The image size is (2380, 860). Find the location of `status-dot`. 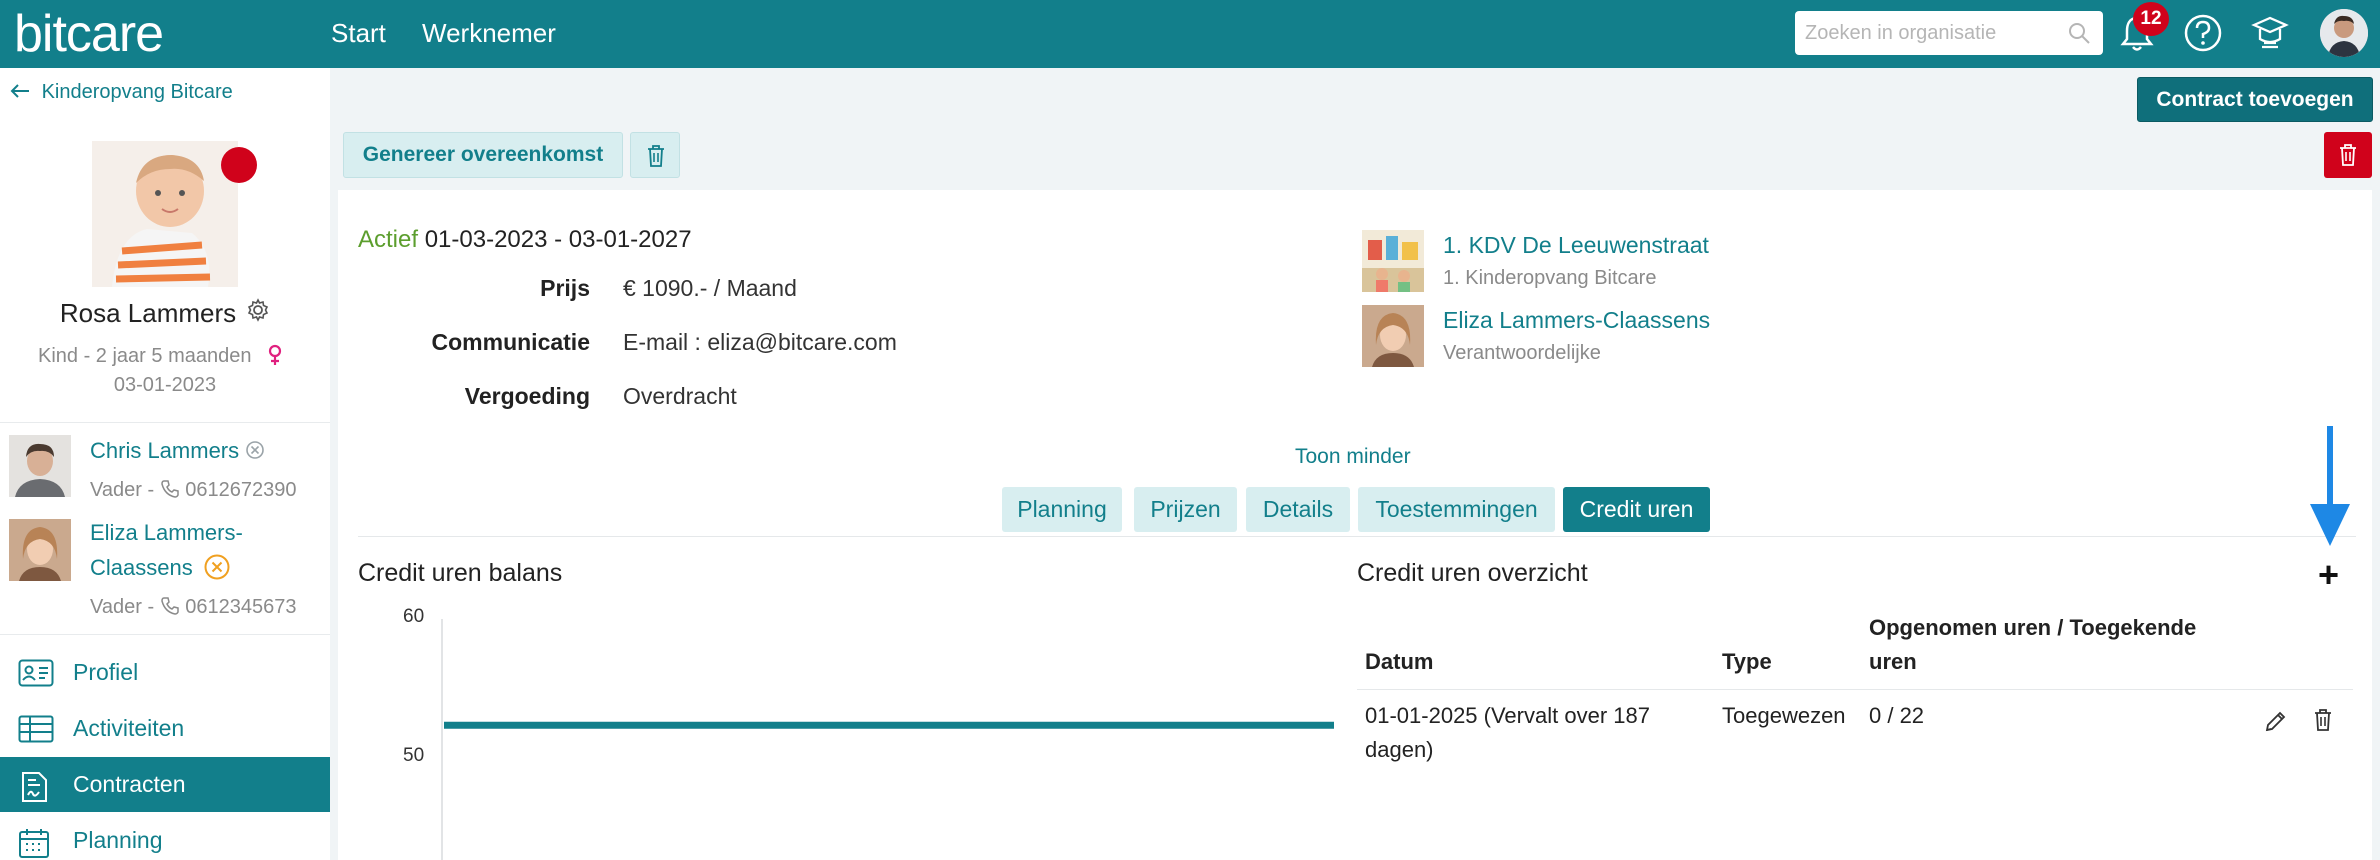

status-dot is located at coordinates (239, 165).